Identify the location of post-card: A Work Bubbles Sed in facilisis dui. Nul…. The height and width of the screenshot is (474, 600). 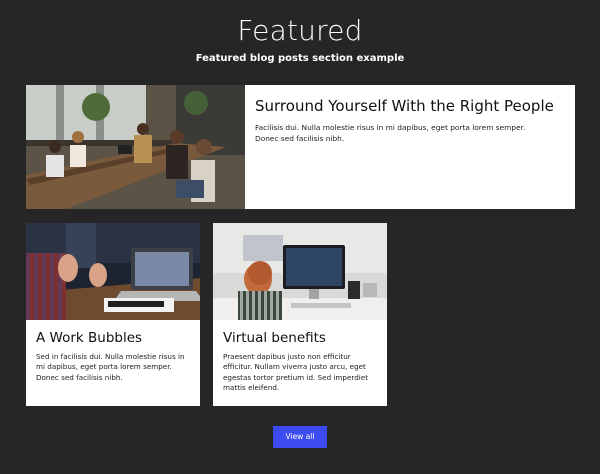
(113, 314).